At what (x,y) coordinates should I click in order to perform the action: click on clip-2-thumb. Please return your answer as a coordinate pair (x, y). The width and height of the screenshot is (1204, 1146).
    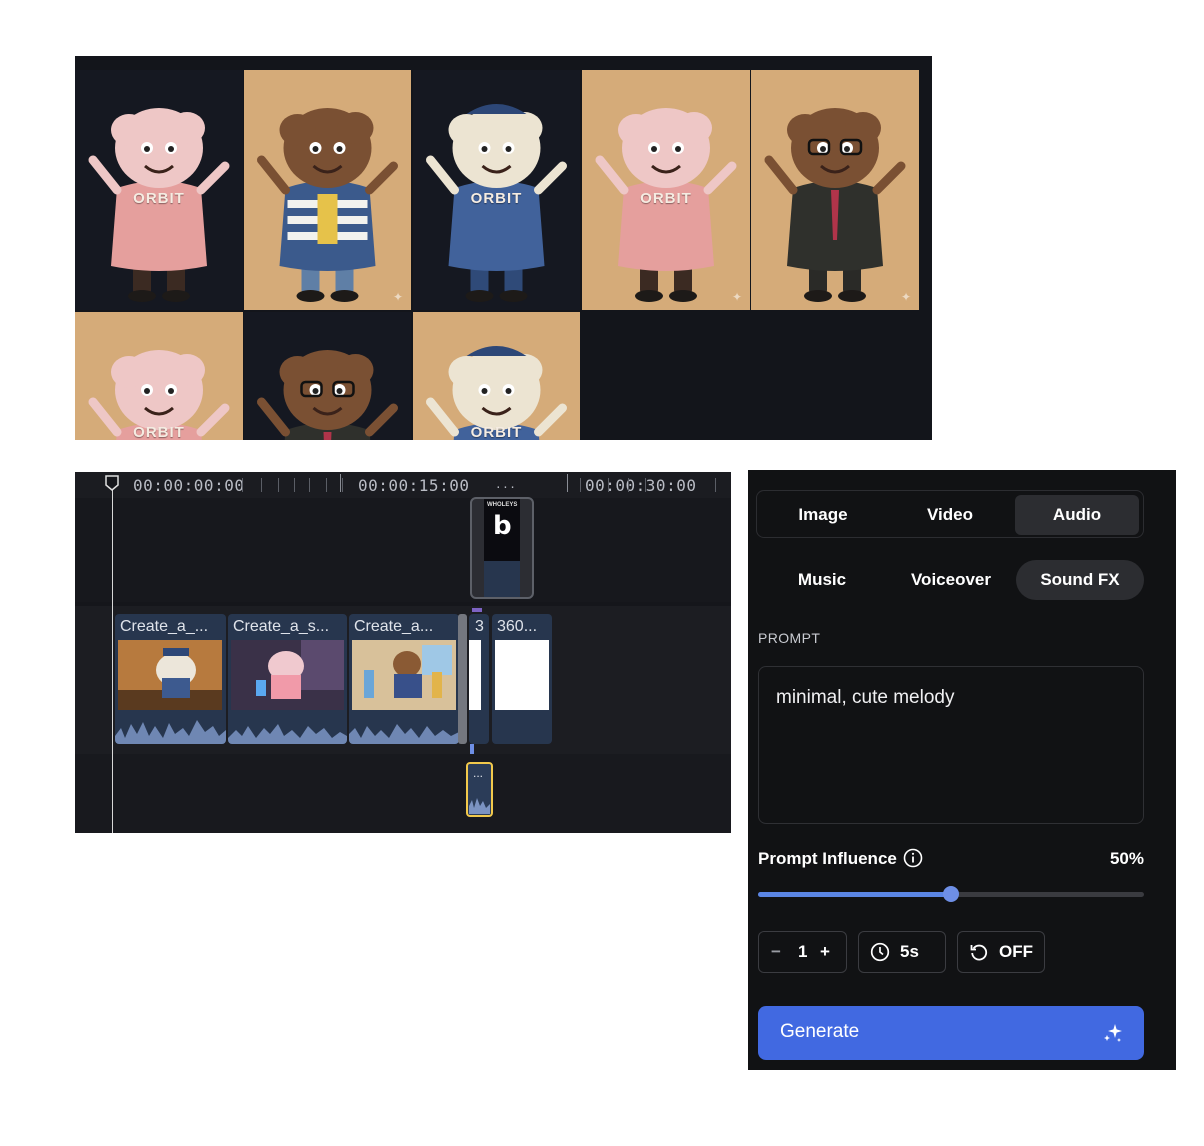
    Looking at the image, I should click on (287, 675).